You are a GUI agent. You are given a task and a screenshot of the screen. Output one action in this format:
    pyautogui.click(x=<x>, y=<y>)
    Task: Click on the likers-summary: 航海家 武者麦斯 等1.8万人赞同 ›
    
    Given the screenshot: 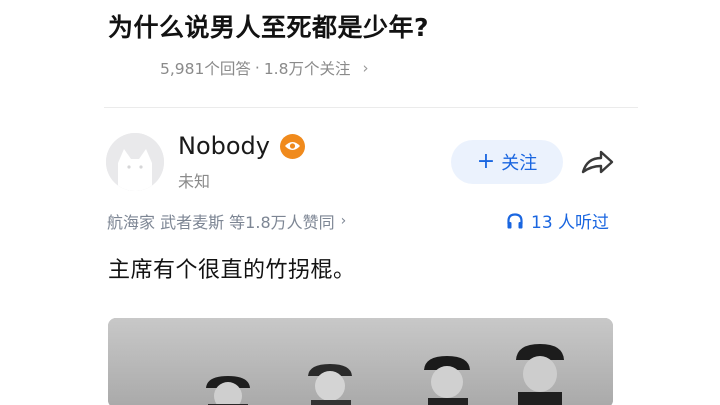 What is the action you would take?
    pyautogui.click(x=226, y=221)
    